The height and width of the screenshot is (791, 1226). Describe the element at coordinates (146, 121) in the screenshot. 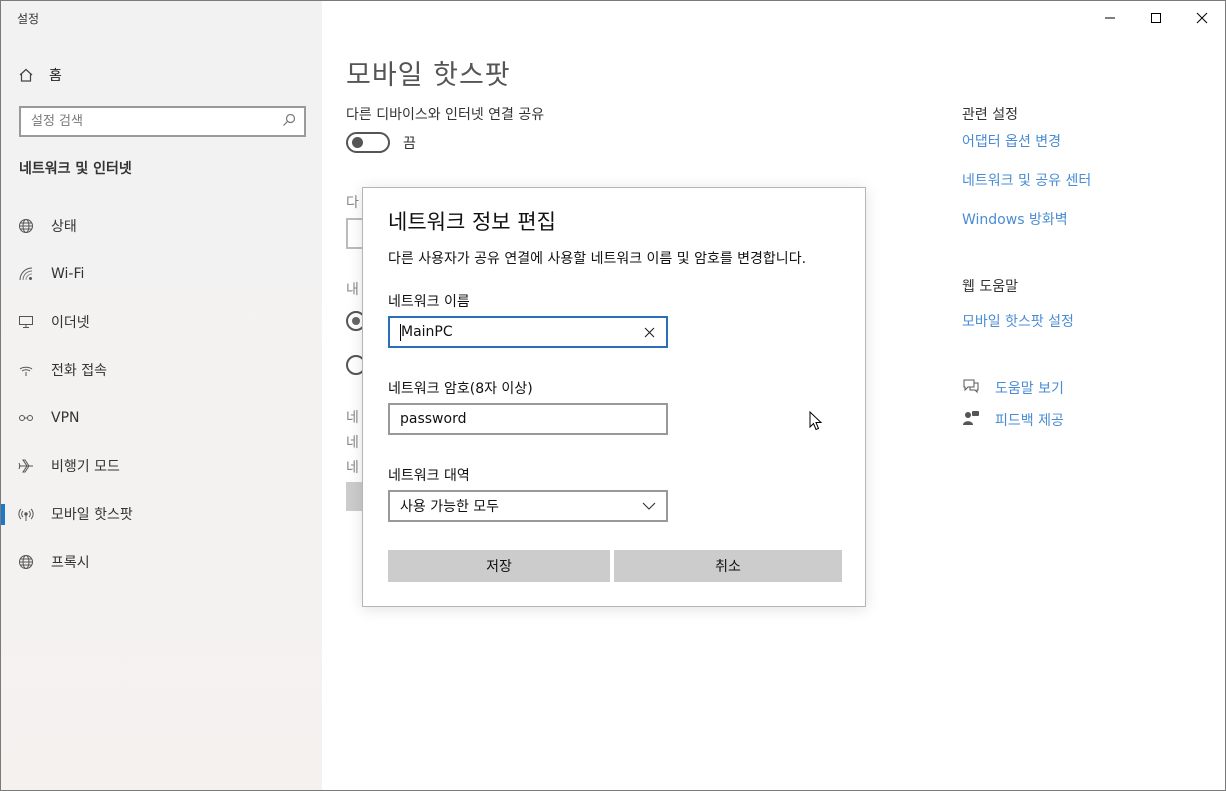

I see `search-input` at that location.